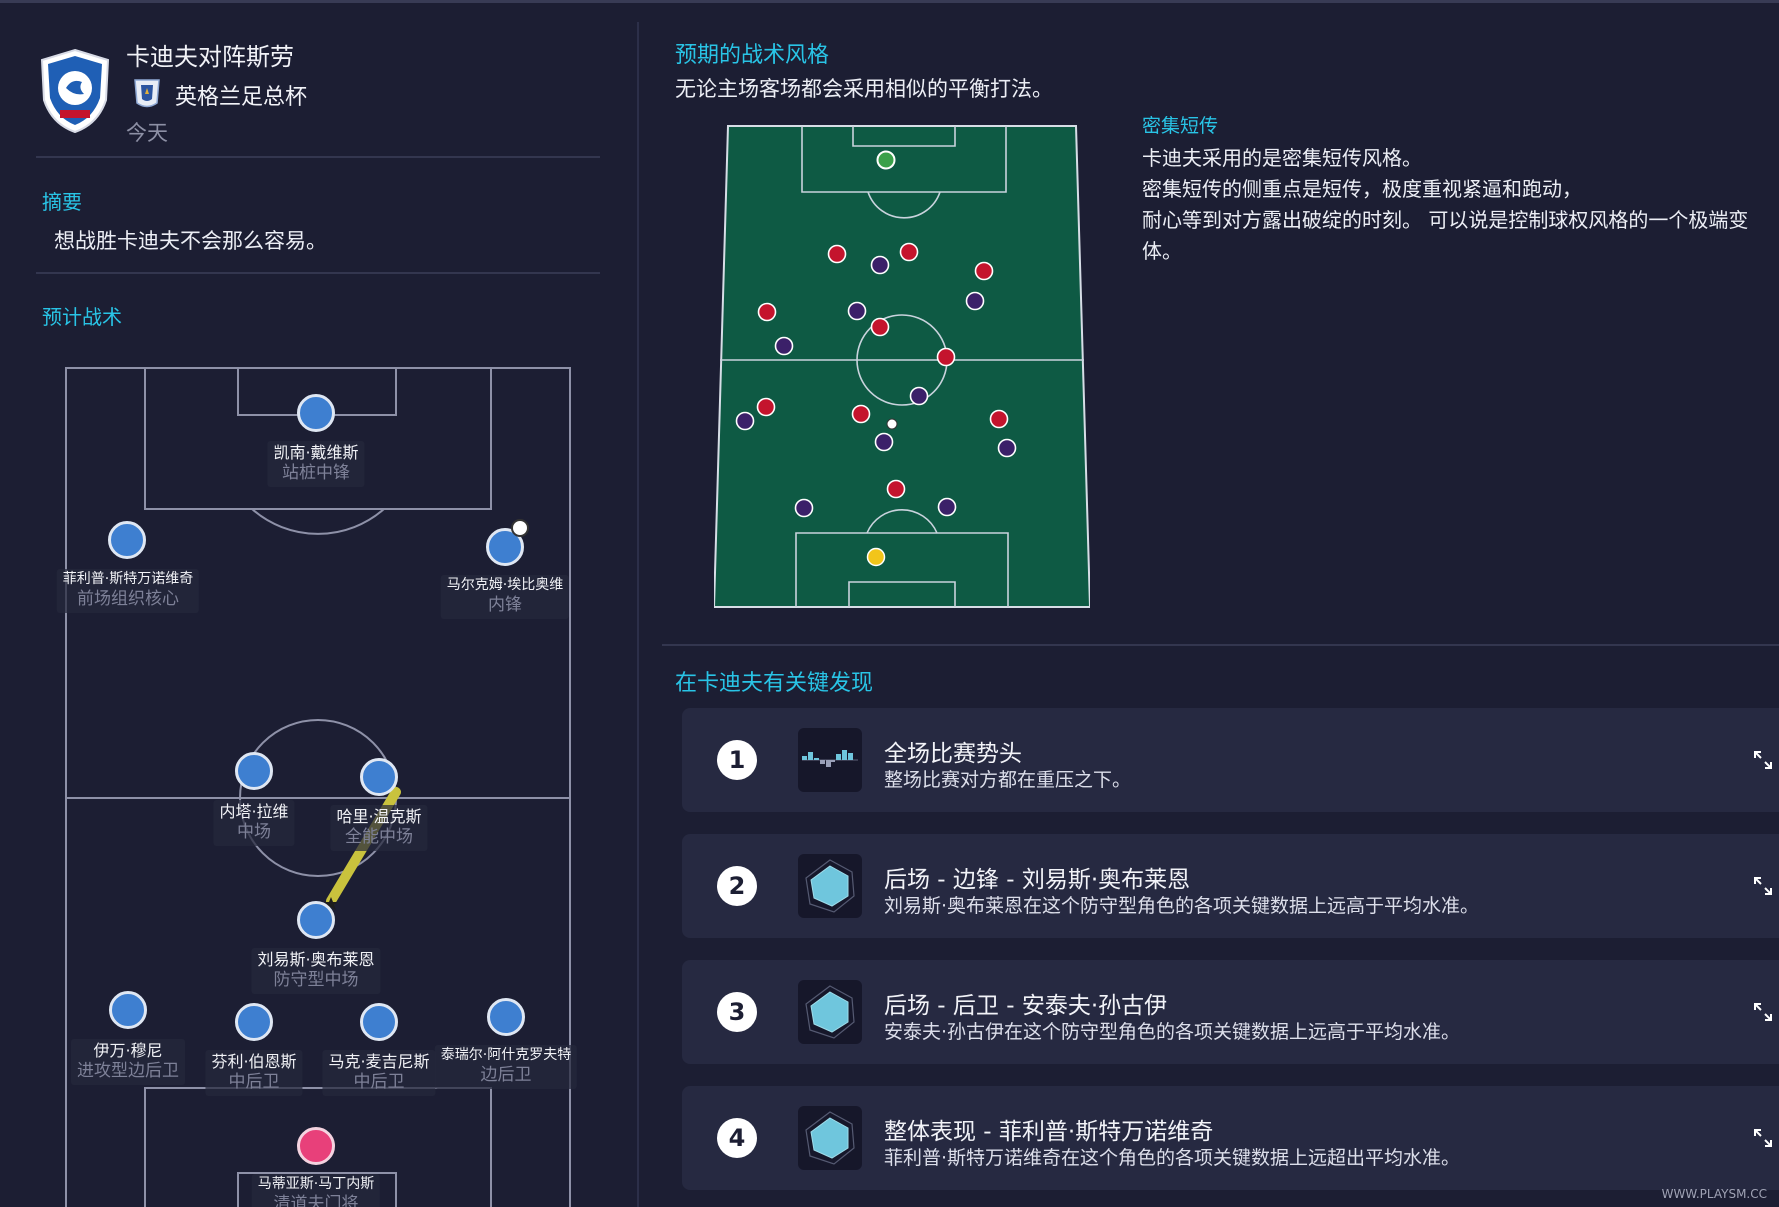 The width and height of the screenshot is (1779, 1207). What do you see at coordinates (190, 241) in the screenshot?
I see `summary-text: 想战胜卡迪夫不会那么容易。` at bounding box center [190, 241].